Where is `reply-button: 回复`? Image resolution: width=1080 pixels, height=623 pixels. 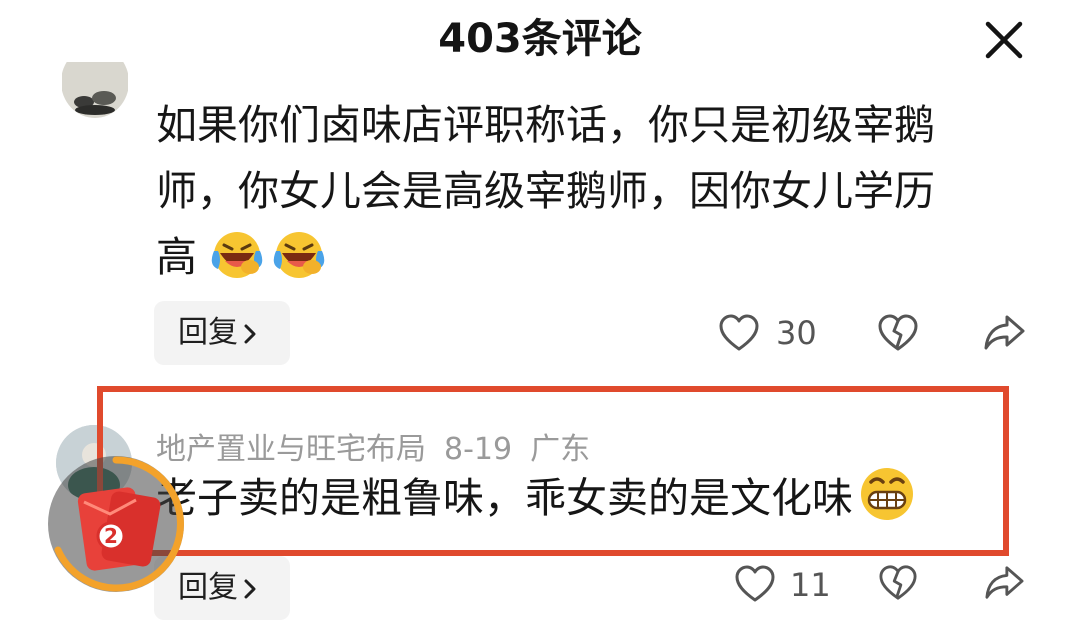 reply-button: 回复 is located at coordinates (222, 333).